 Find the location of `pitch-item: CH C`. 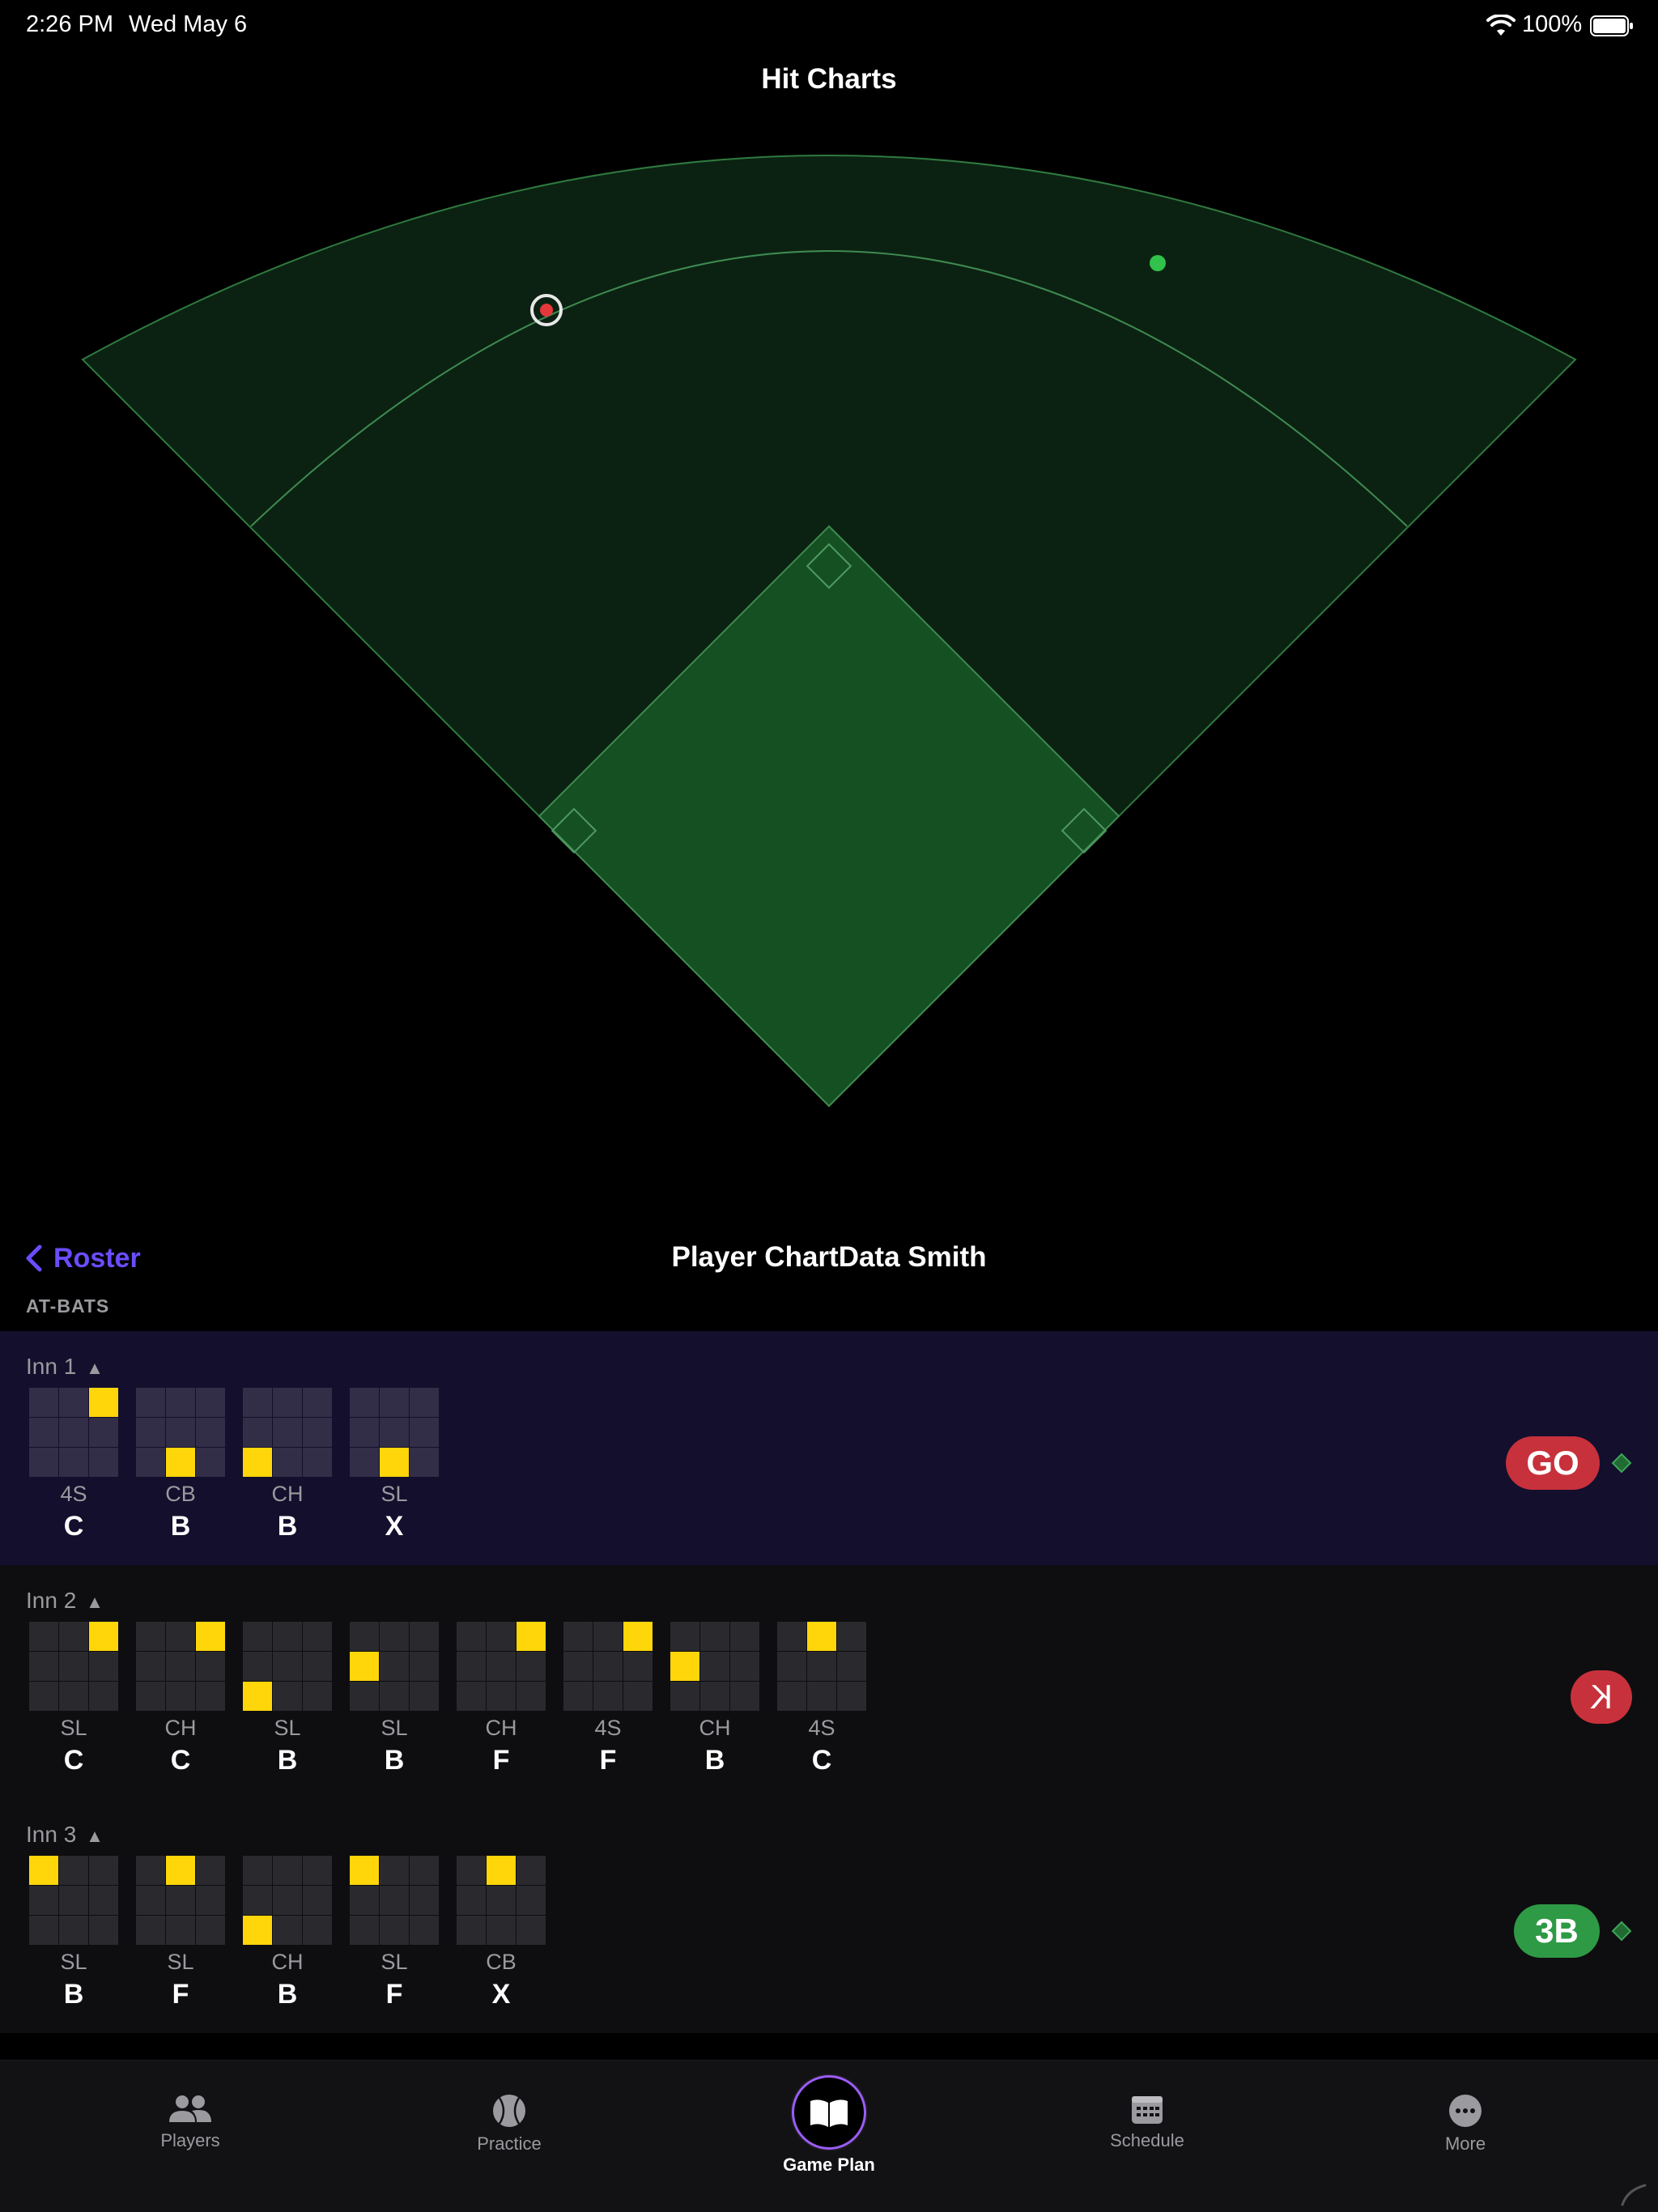

pitch-item: CH C is located at coordinates (180, 1699).